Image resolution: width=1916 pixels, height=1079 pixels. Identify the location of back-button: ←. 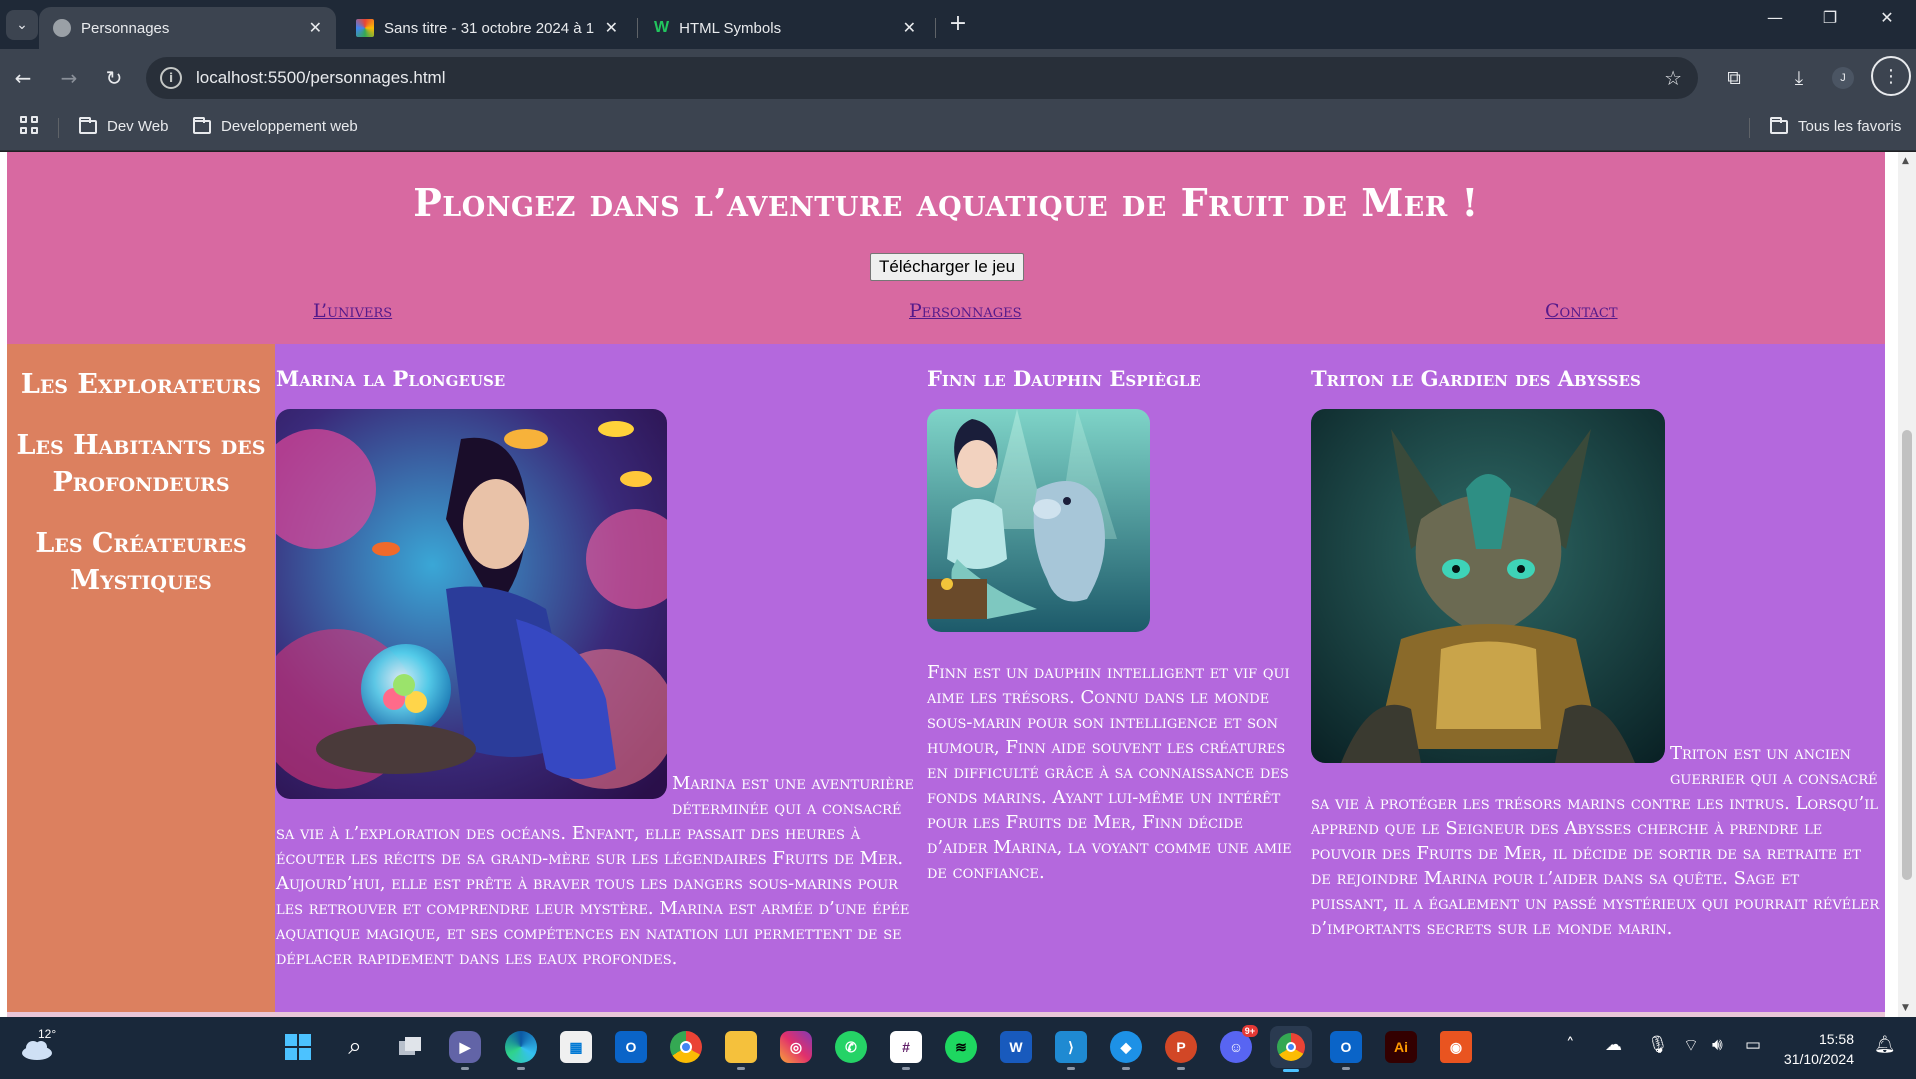
(23, 78).